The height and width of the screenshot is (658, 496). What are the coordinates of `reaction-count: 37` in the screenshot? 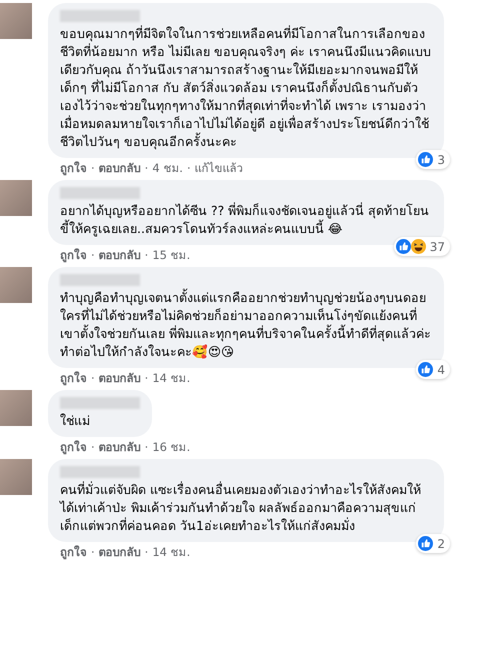 It's located at (437, 247).